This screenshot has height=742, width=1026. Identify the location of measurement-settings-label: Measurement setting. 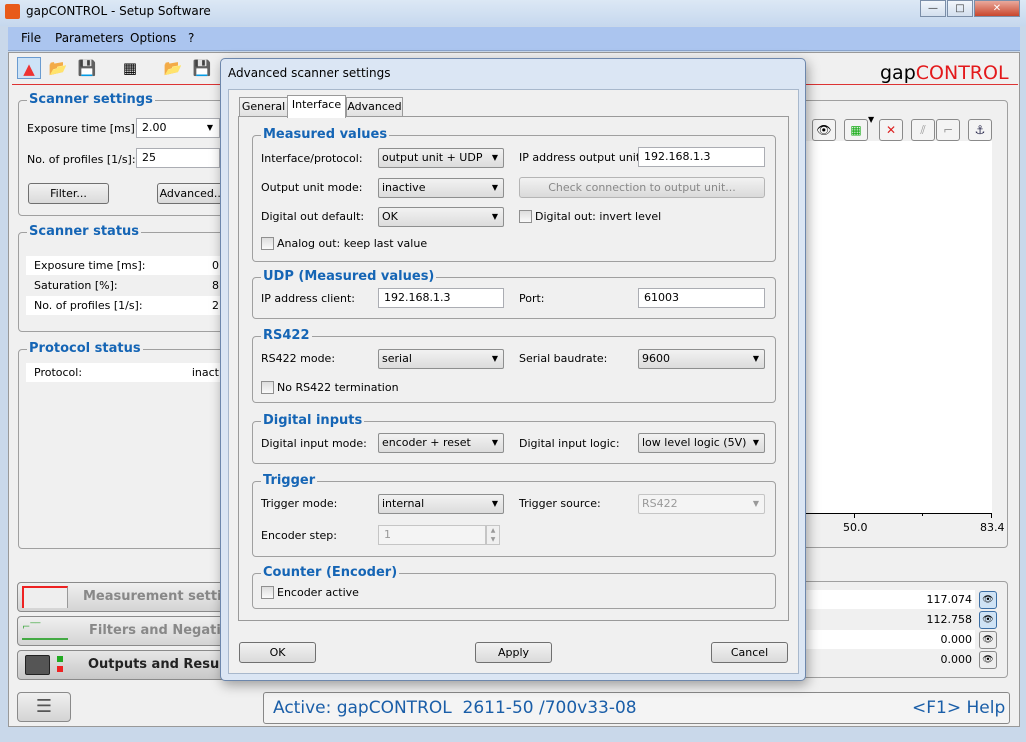
(162, 596).